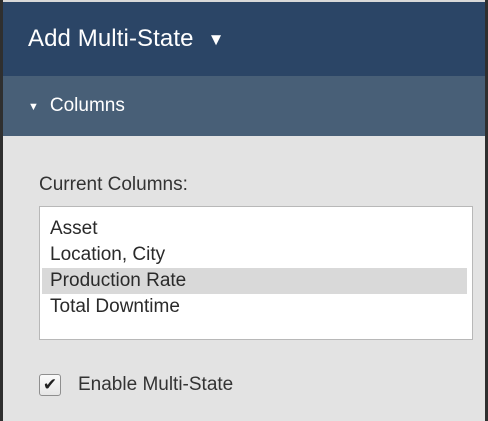 The height and width of the screenshot is (421, 488). Describe the element at coordinates (244, 106) in the screenshot. I see `columns-section-header: ▼ Columns` at that location.